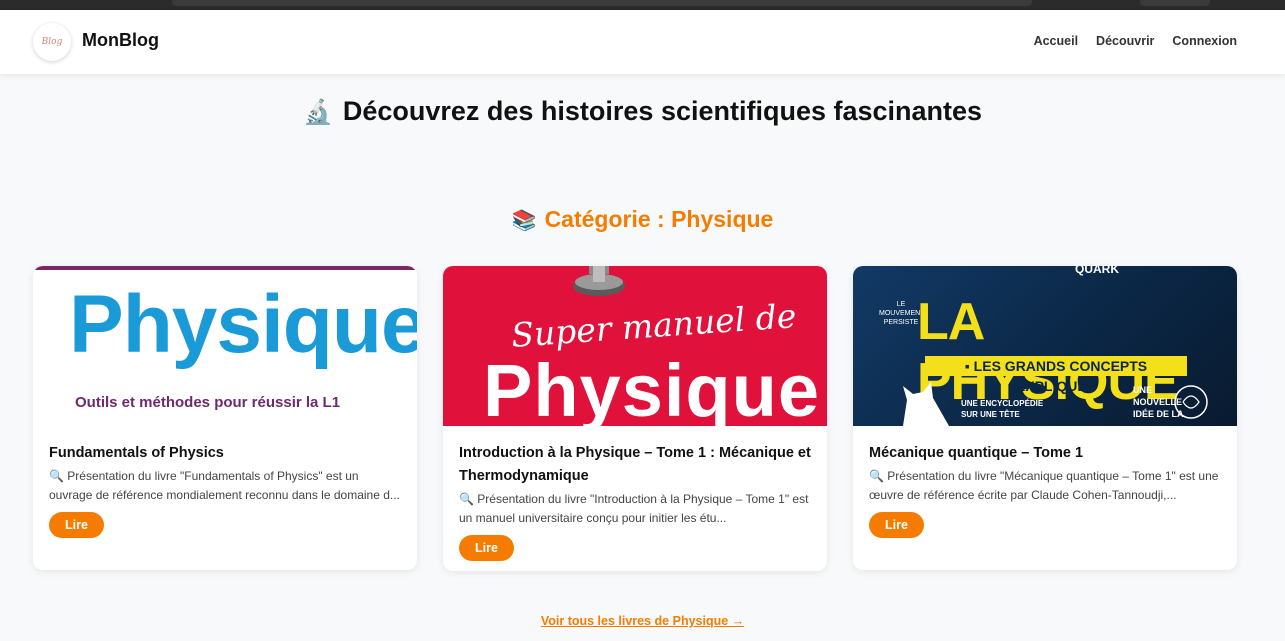 The height and width of the screenshot is (641, 1285). I want to click on address-bar-edge, so click(602, 3).